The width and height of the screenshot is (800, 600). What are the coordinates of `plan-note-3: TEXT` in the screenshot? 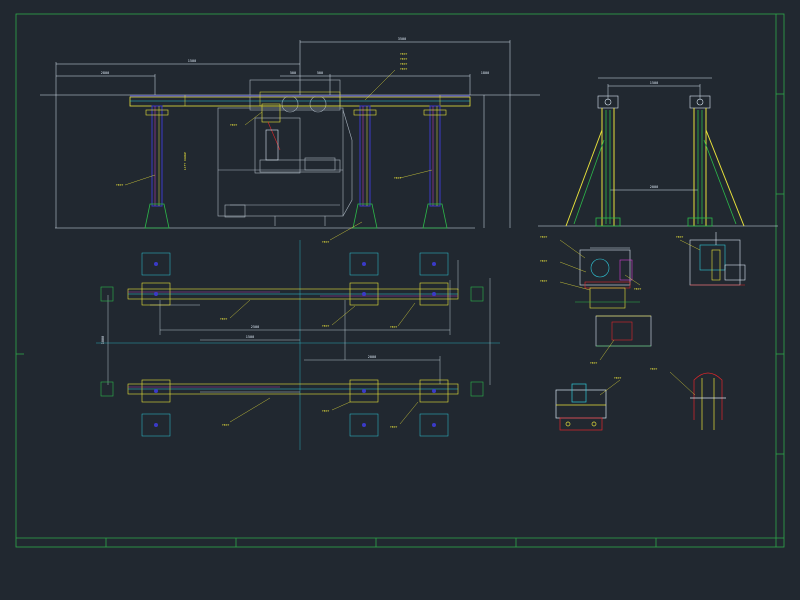 It's located at (393, 327).